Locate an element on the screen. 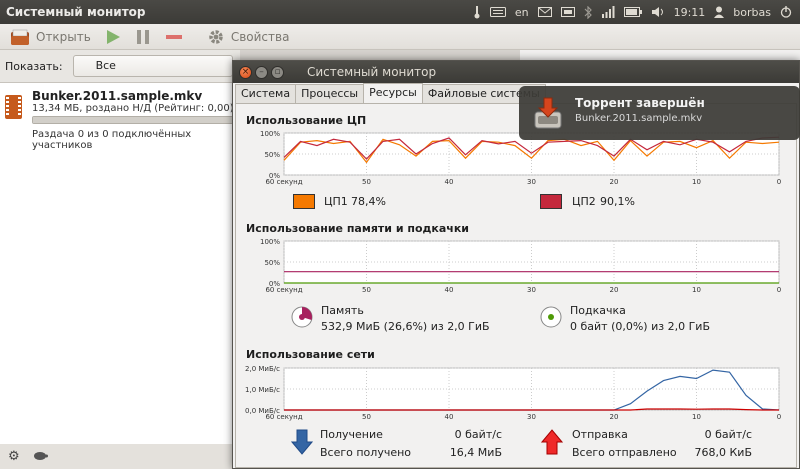 The width and height of the screenshot is (800, 469). play-icon is located at coordinates (113, 36).